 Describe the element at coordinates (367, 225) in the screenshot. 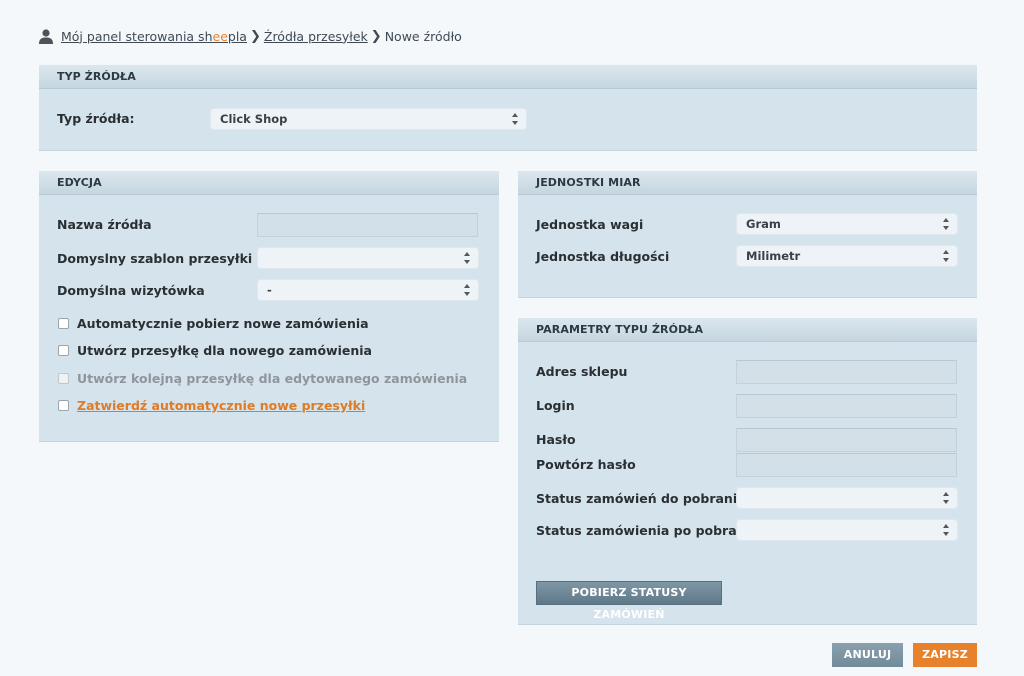

I see `source-name-input` at that location.